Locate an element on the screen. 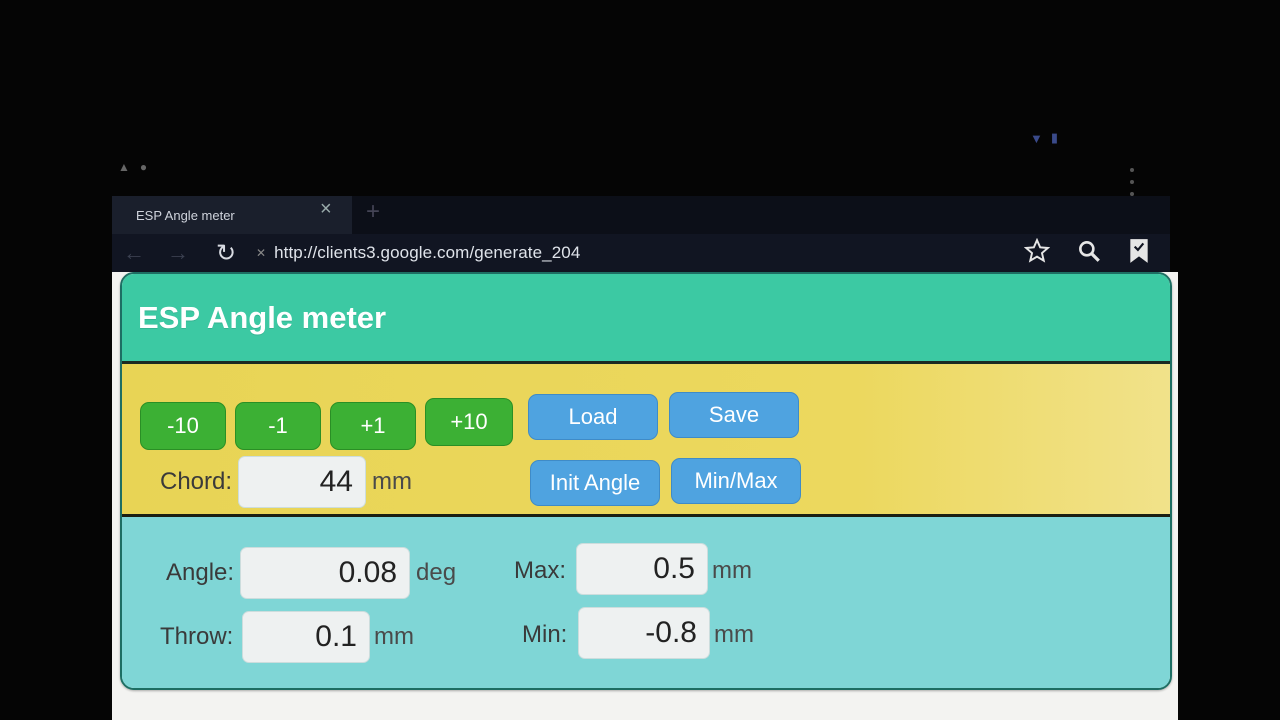 Image resolution: width=1280 pixels, height=720 pixels. min-value: -0.8 is located at coordinates (644, 633).